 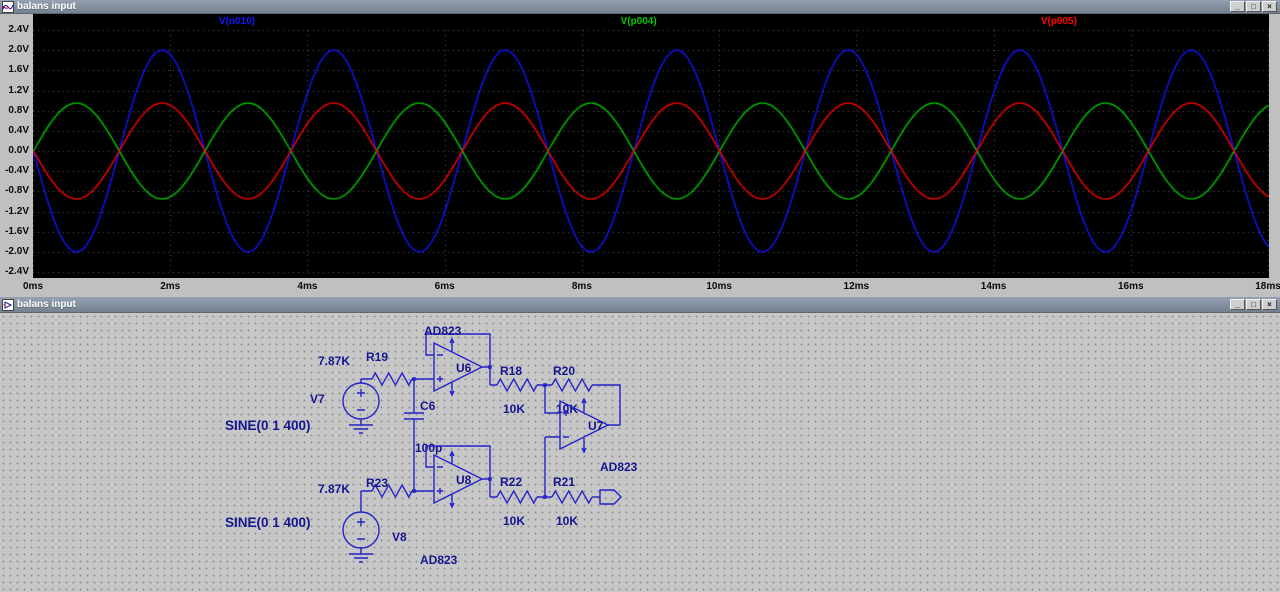 I want to click on component-value: 100p, so click(x=428, y=448).